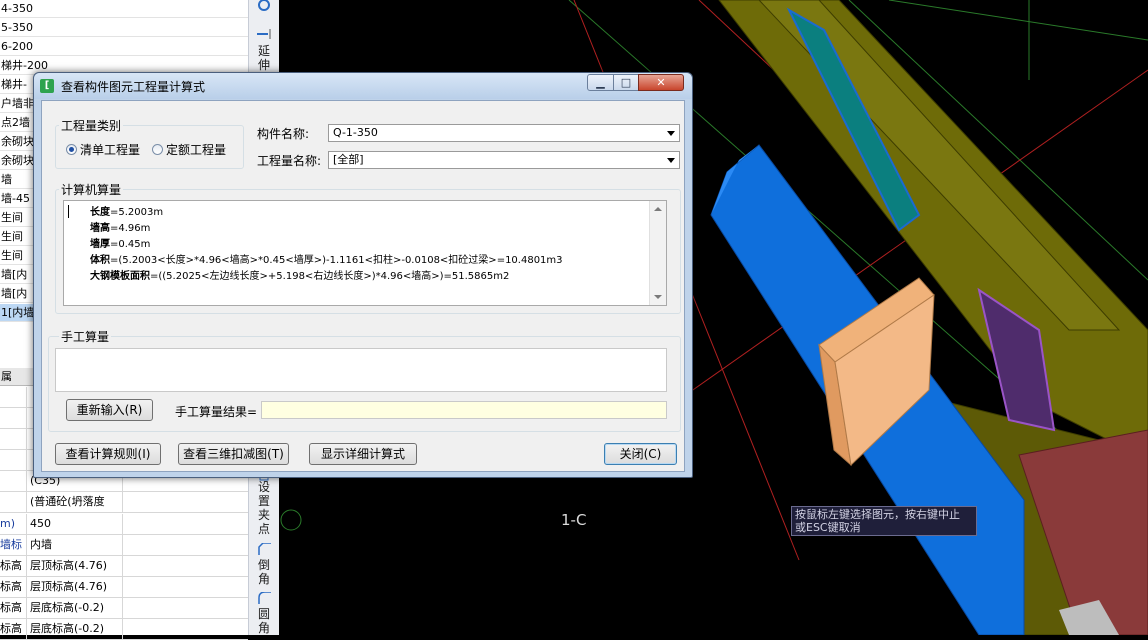 The width and height of the screenshot is (1148, 640). I want to click on formula-expr: =4.96m, so click(130, 228).